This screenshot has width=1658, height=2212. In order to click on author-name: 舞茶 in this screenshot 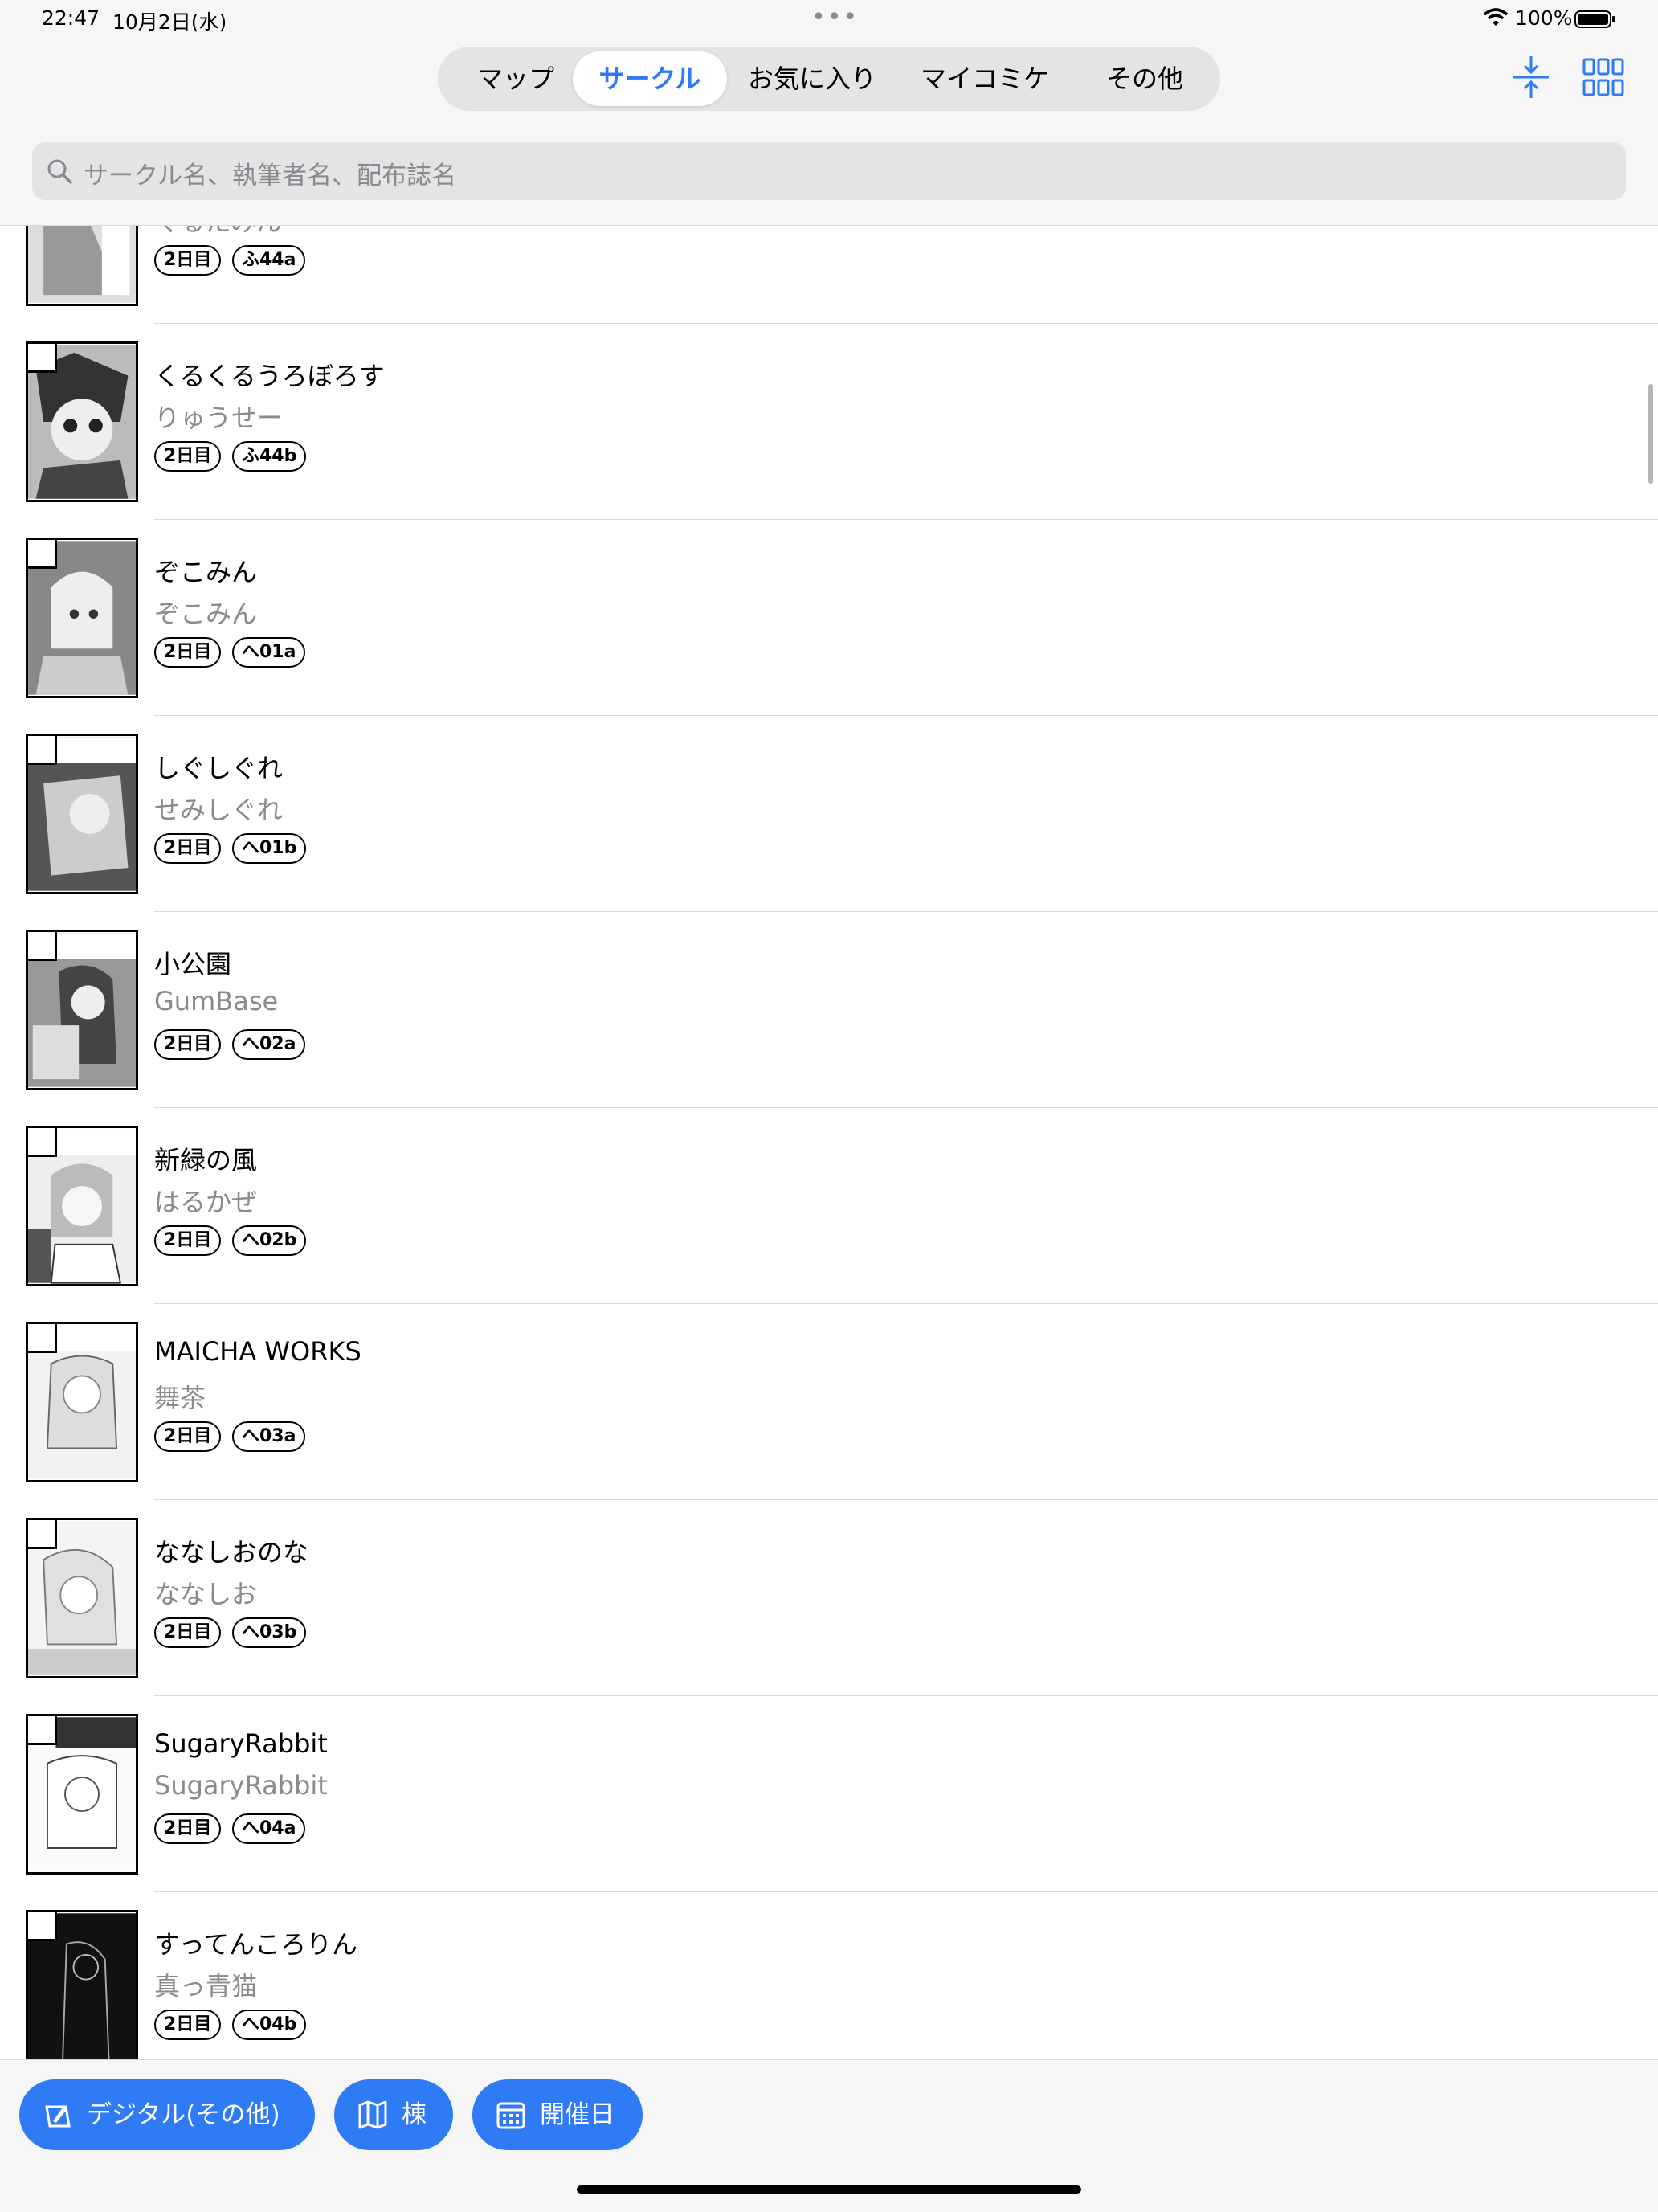, I will do `click(180, 1398)`.